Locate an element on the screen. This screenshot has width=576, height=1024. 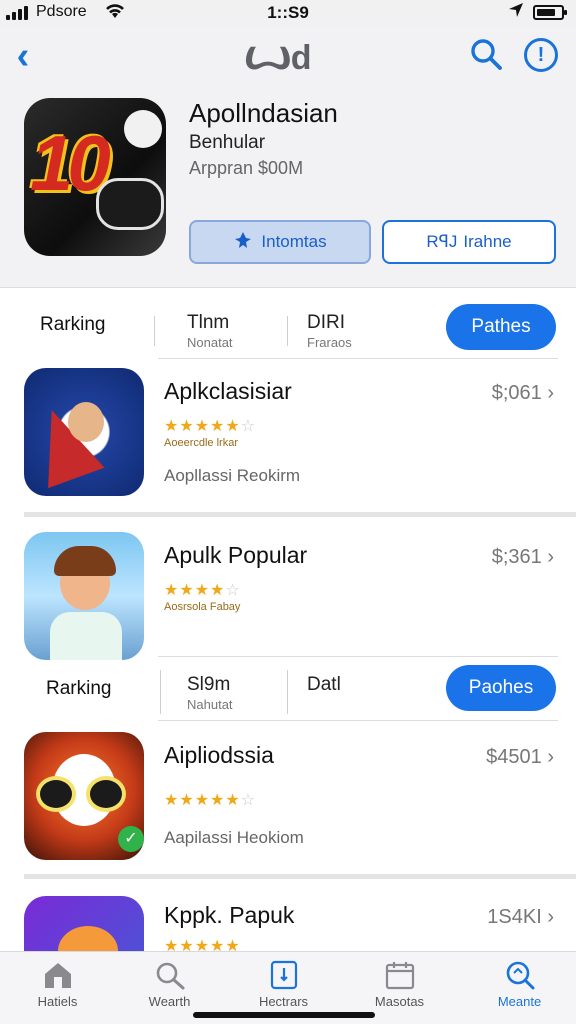
segment-time-title: Tlnm is located at coordinates (208, 322).